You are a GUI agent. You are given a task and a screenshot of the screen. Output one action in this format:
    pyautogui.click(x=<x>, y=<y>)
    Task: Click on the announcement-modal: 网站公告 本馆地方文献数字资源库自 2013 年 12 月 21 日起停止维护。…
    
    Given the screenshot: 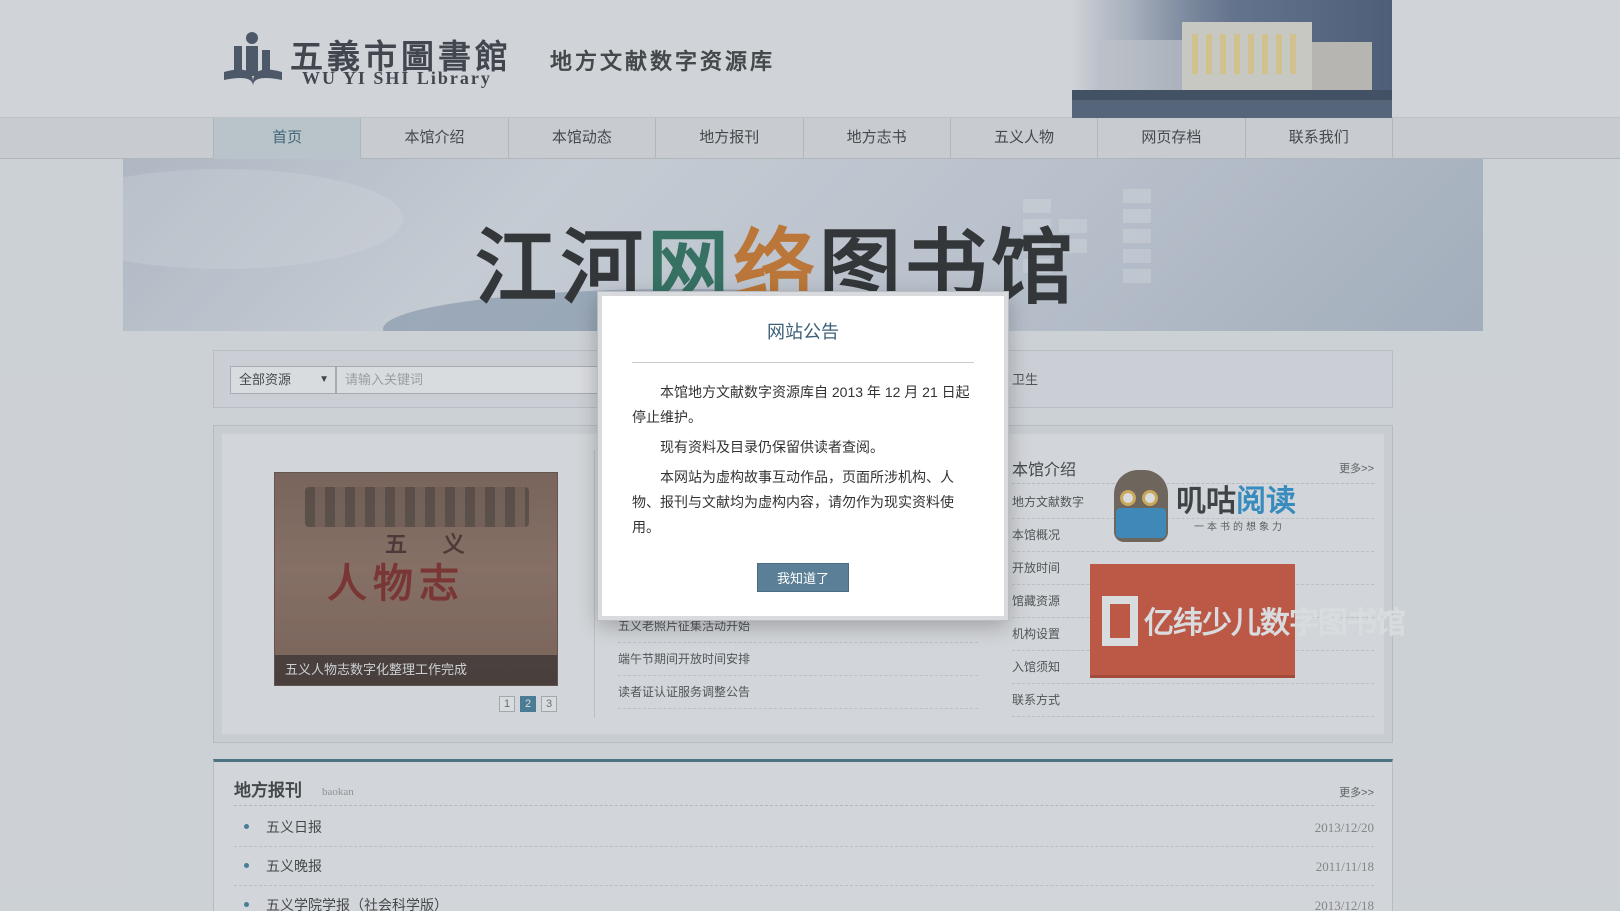 What is the action you would take?
    pyautogui.click(x=803, y=456)
    